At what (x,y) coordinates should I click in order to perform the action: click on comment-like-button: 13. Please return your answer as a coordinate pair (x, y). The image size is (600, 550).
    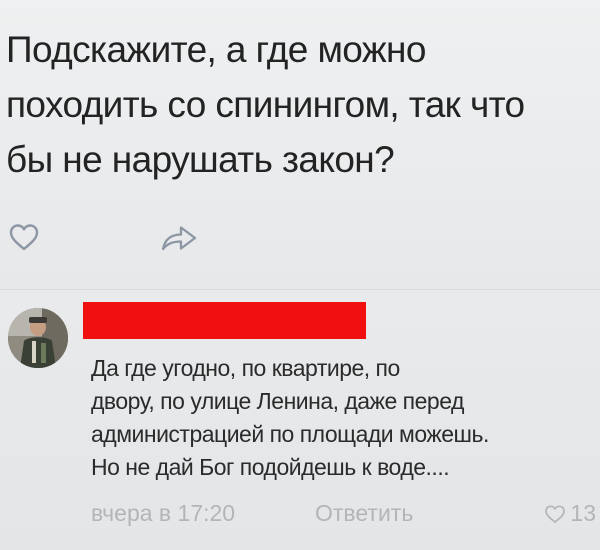
    Looking at the image, I should click on (570, 513).